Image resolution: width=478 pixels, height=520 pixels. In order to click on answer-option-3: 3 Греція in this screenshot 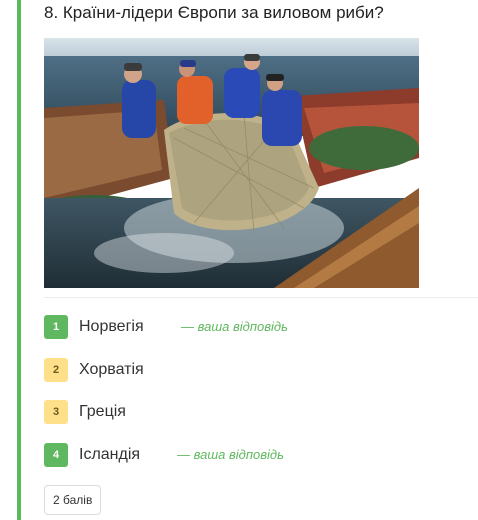, I will do `click(85, 412)`.